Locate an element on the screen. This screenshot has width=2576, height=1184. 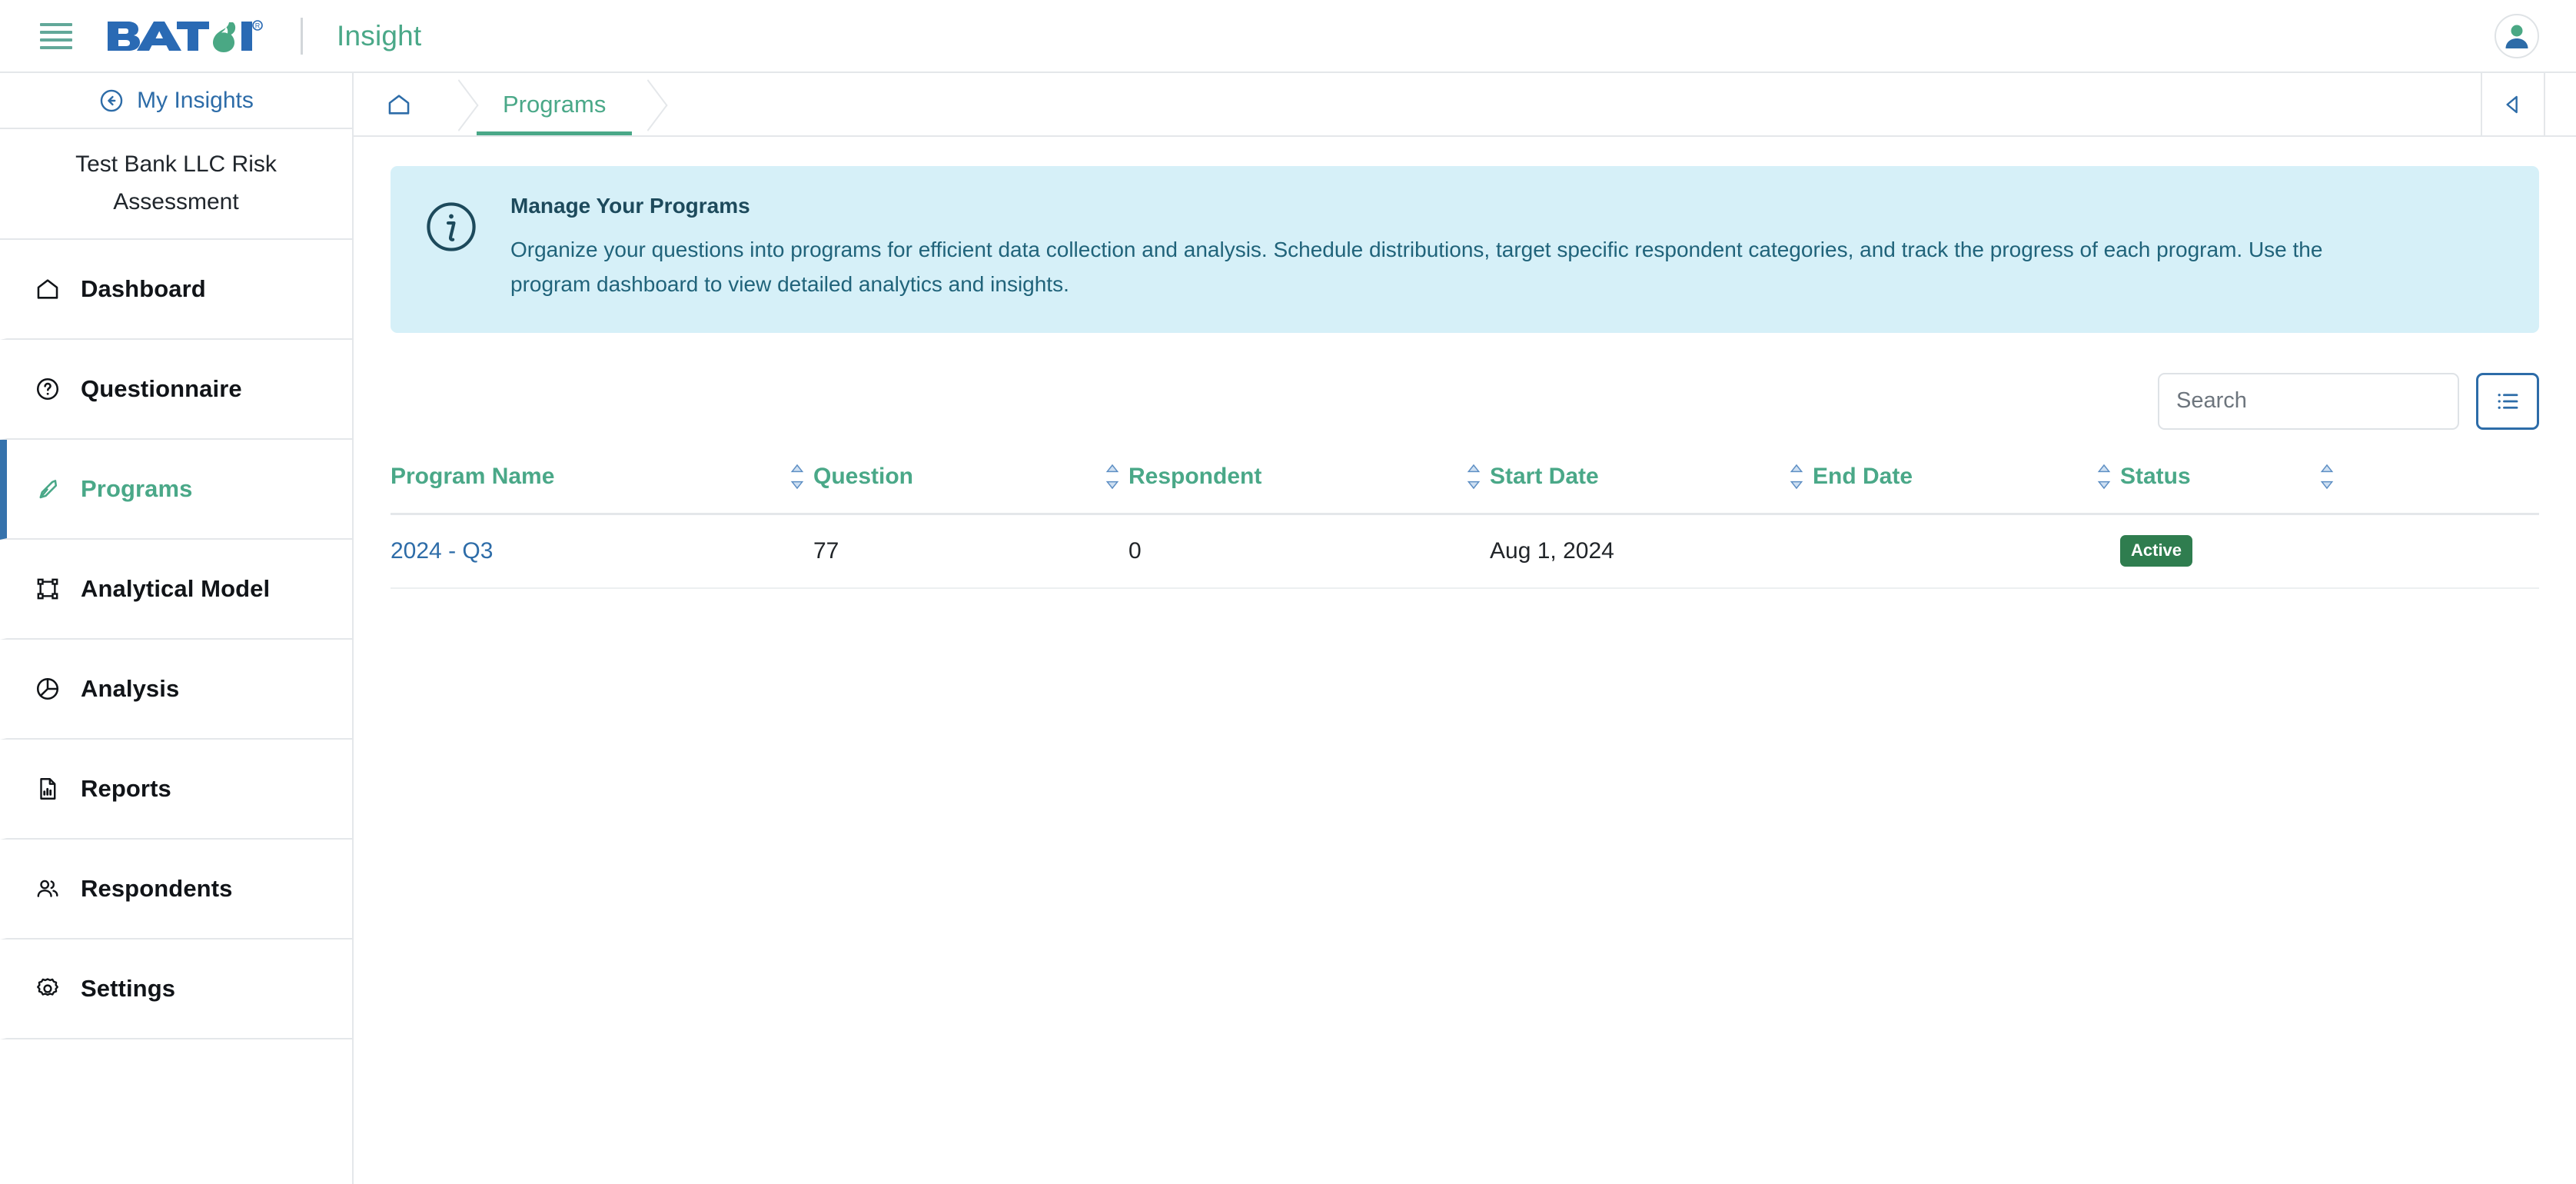
sidebar-item-analysis: Analysis is located at coordinates (176, 690).